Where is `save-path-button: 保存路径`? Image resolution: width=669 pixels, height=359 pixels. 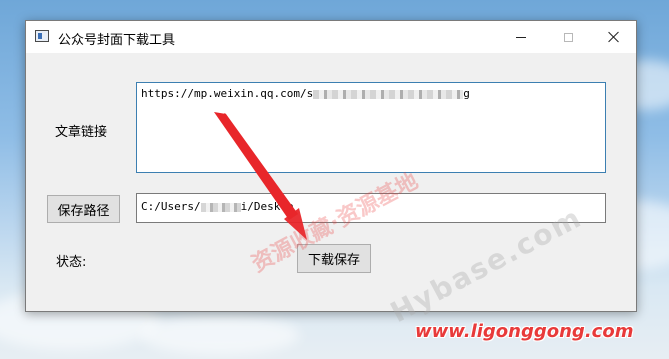
save-path-button: 保存路径 is located at coordinates (83, 209).